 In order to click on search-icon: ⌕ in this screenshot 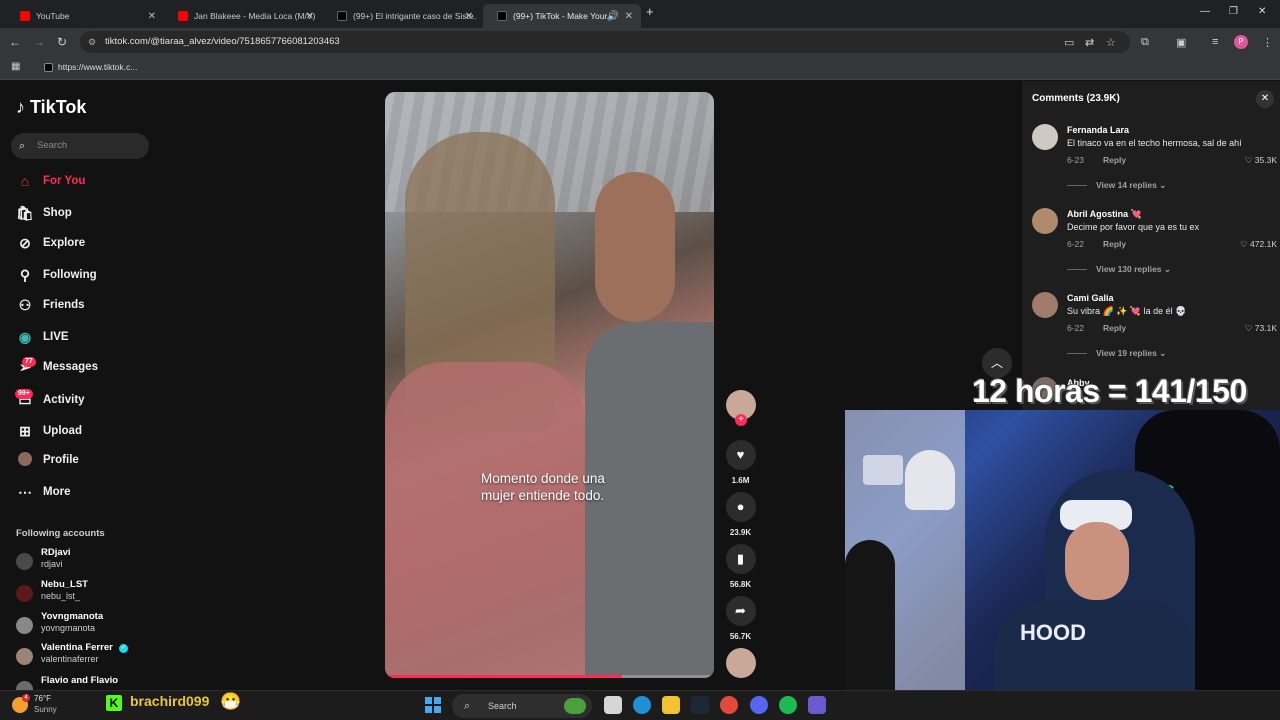, I will do `click(467, 706)`.